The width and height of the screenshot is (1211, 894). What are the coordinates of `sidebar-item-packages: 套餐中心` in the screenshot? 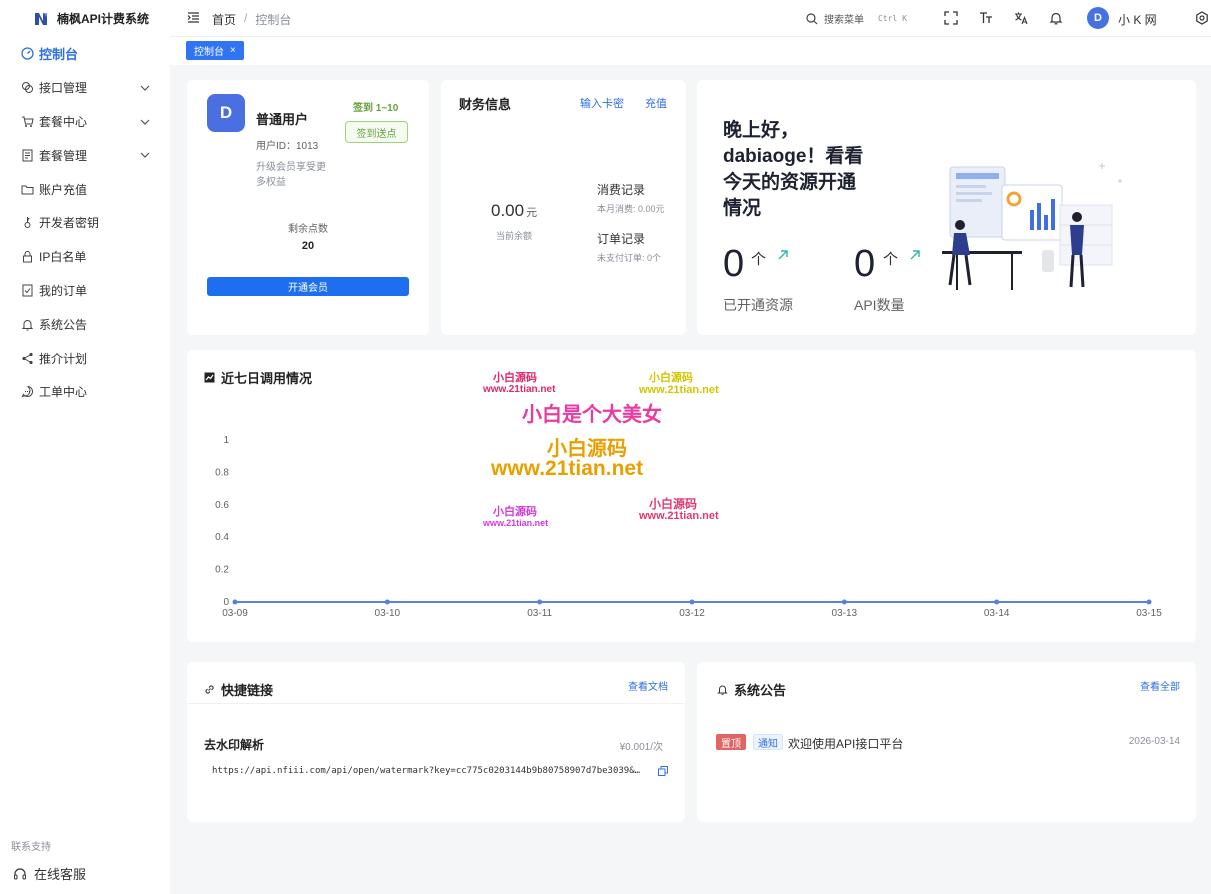 It's located at (85, 122).